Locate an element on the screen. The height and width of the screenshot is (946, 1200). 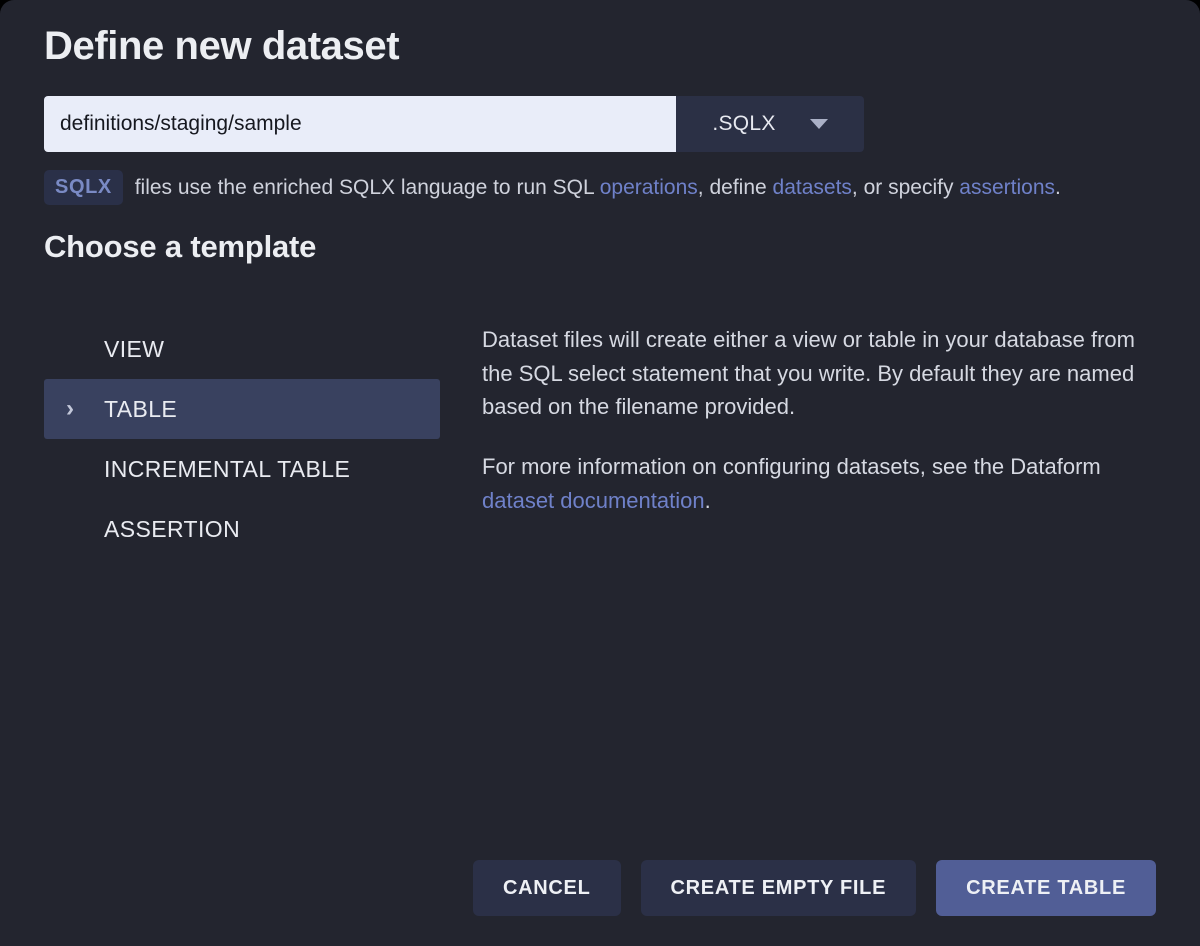
file-extension-label: .SQLX is located at coordinates (744, 123).